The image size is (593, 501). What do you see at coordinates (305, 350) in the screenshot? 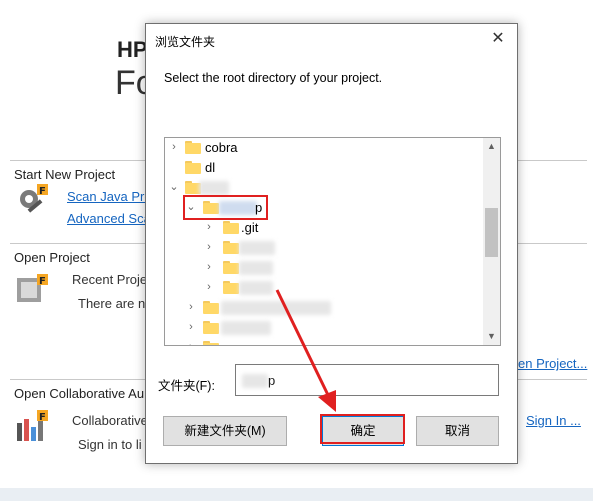
I see `annotation-arrow` at bounding box center [305, 350].